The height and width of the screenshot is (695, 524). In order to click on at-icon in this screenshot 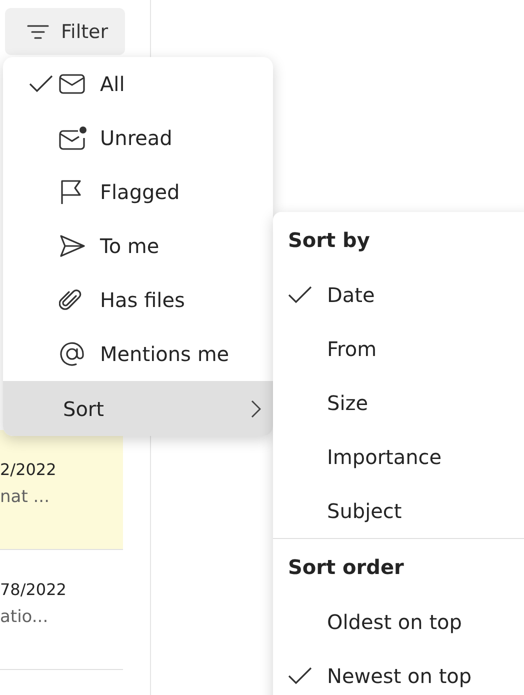, I will do `click(72, 354)`.